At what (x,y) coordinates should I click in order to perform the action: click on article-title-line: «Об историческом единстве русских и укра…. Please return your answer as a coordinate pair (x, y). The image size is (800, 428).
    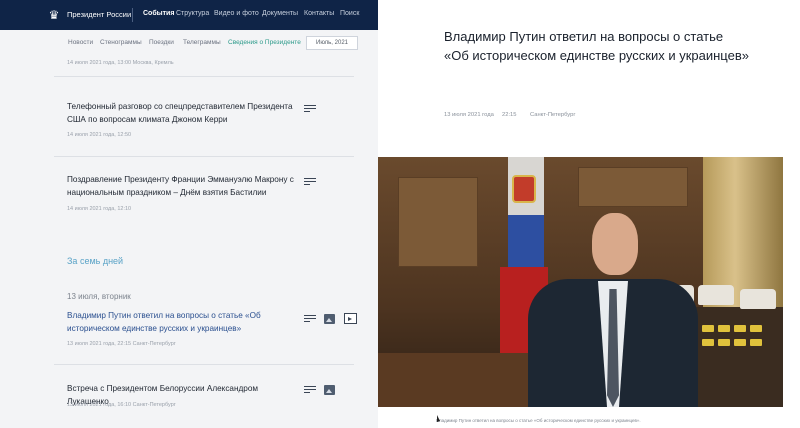
    Looking at the image, I should click on (596, 55).